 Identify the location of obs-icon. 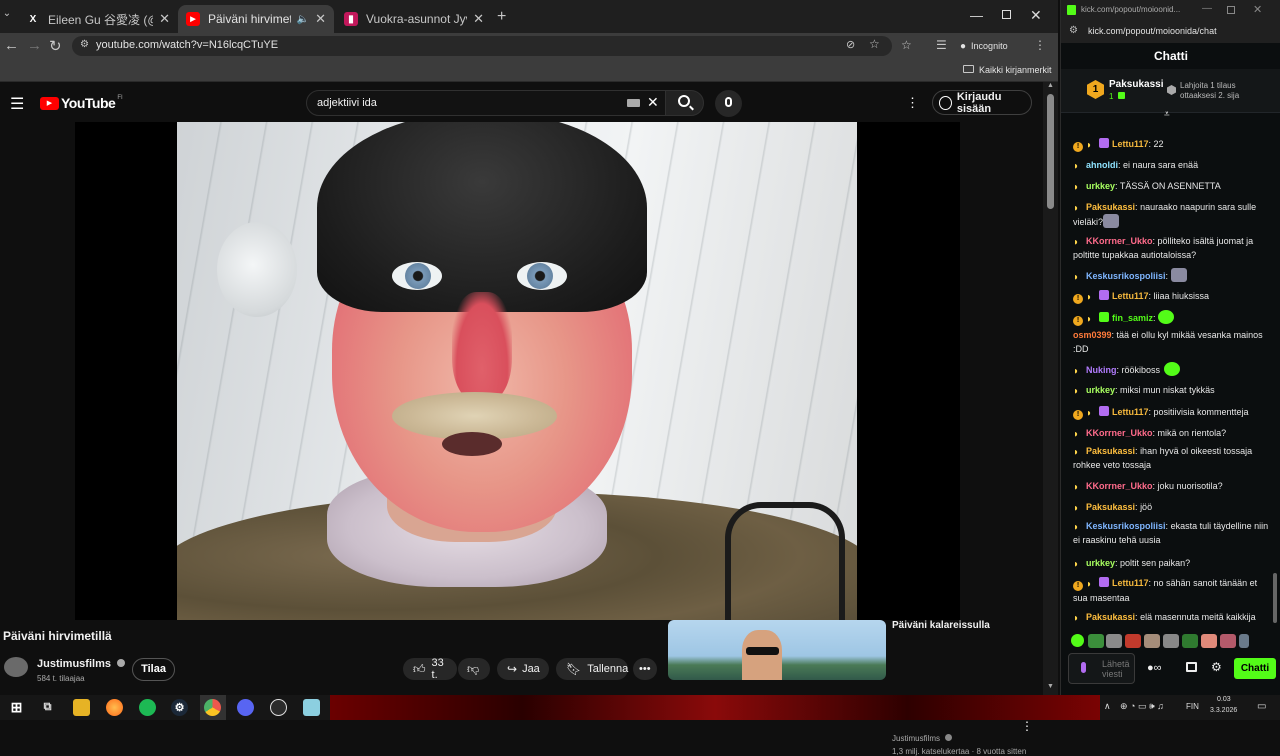
(278, 707).